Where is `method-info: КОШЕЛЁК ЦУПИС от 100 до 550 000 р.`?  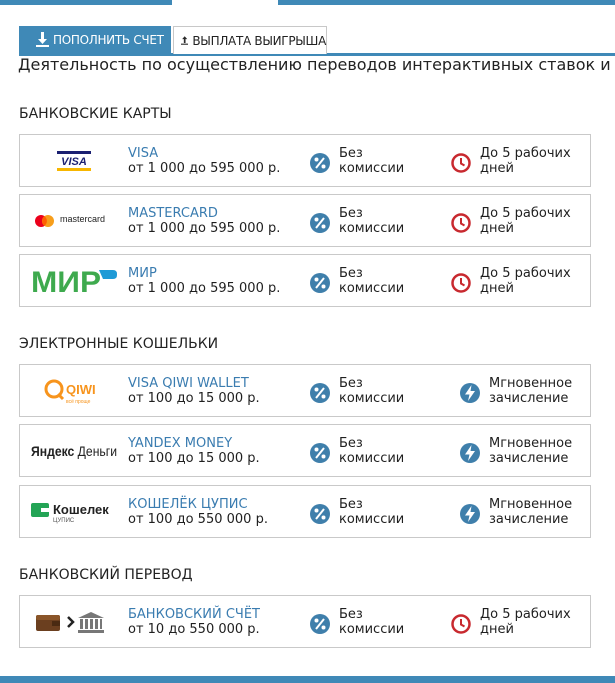 method-info: КОШЕЛЁК ЦУПИС от 100 до 550 000 р. is located at coordinates (198, 512).